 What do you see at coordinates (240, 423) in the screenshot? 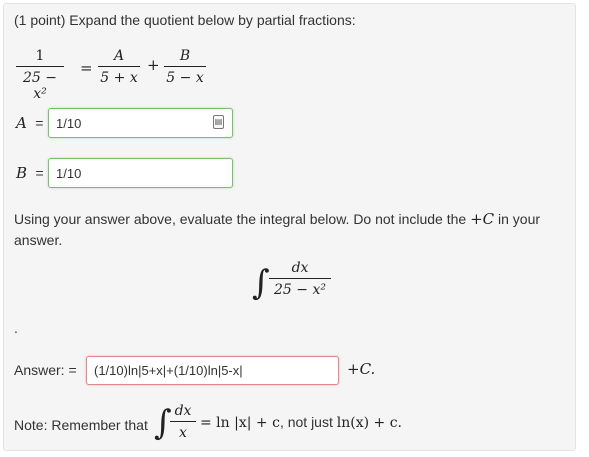
I see `note-eq: = ln |x| + c` at bounding box center [240, 423].